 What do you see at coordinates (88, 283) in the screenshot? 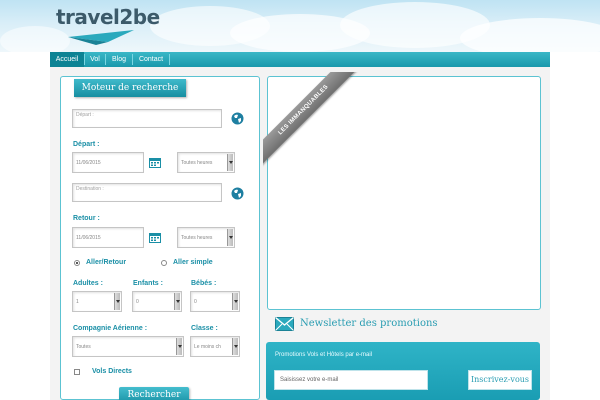
I see `adults-label: Adultes :` at bounding box center [88, 283].